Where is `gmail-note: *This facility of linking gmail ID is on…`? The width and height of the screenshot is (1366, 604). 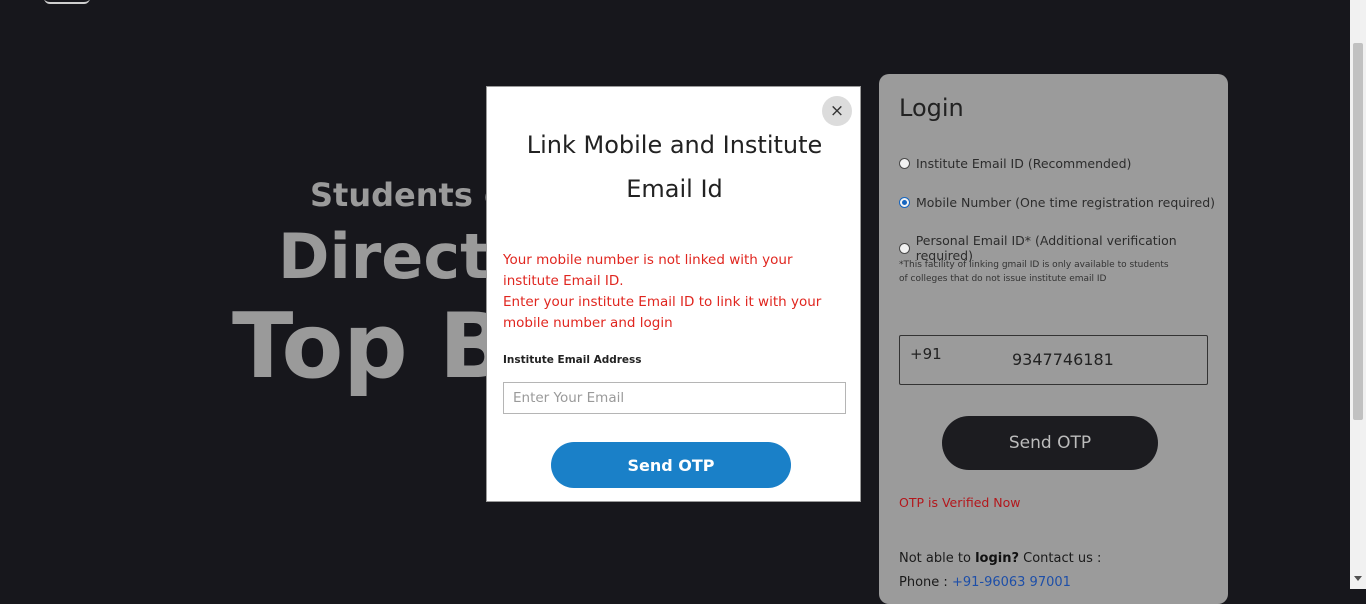 gmail-note: *This facility of linking gmail ID is on… is located at coordinates (1034, 272).